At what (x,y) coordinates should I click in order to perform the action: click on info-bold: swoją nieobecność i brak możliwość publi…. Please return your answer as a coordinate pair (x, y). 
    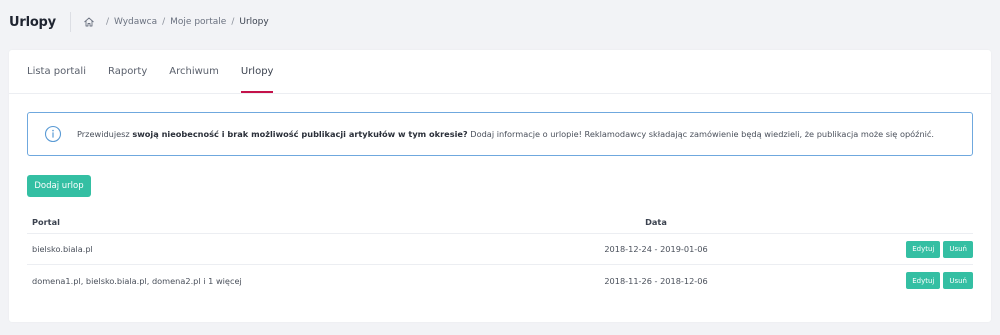
    Looking at the image, I should click on (300, 134).